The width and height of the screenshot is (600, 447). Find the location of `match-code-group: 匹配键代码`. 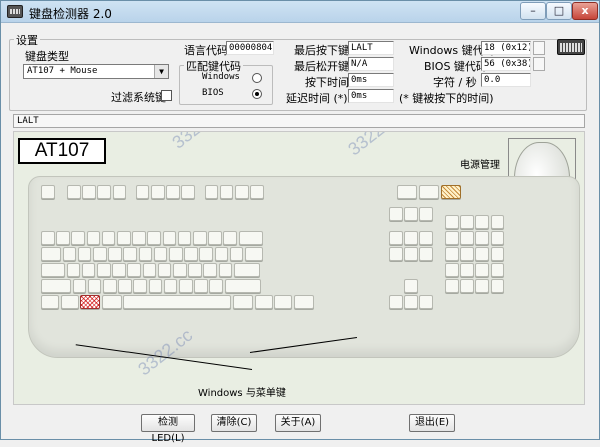

match-code-group: 匹配键代码 is located at coordinates (226, 81).